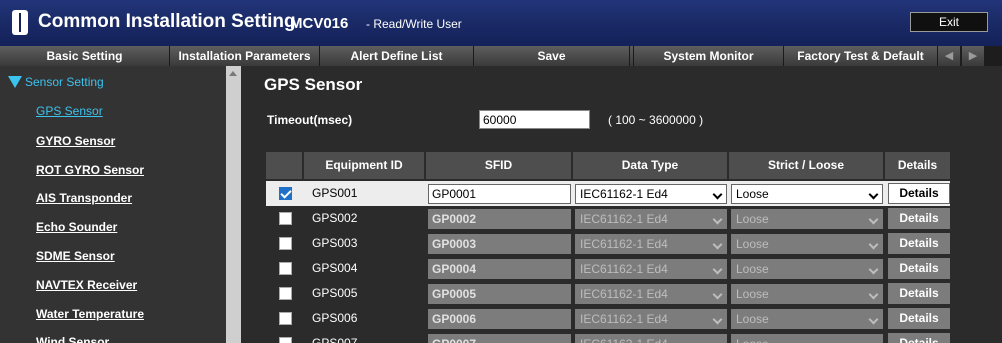  What do you see at coordinates (76, 227) in the screenshot?
I see `sidebar-item-echo-sounder: Echo Sounder` at bounding box center [76, 227].